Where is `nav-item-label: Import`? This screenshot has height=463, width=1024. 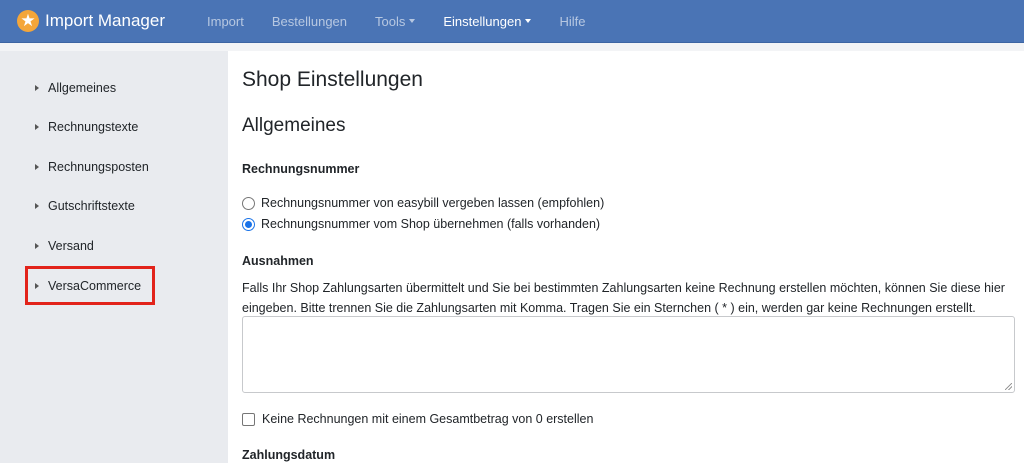 nav-item-label: Import is located at coordinates (225, 21).